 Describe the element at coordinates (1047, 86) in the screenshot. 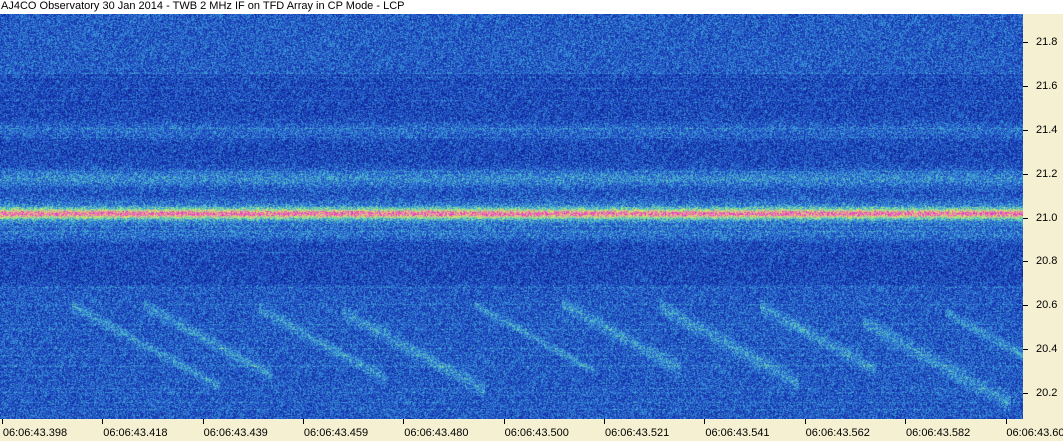

I see `y-tick-label: 21.6` at that location.